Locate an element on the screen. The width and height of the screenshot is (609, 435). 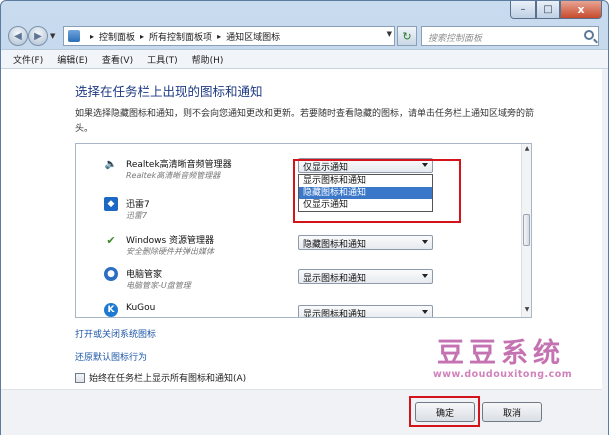
speaker-icon: 🔈 is located at coordinates (111, 164).